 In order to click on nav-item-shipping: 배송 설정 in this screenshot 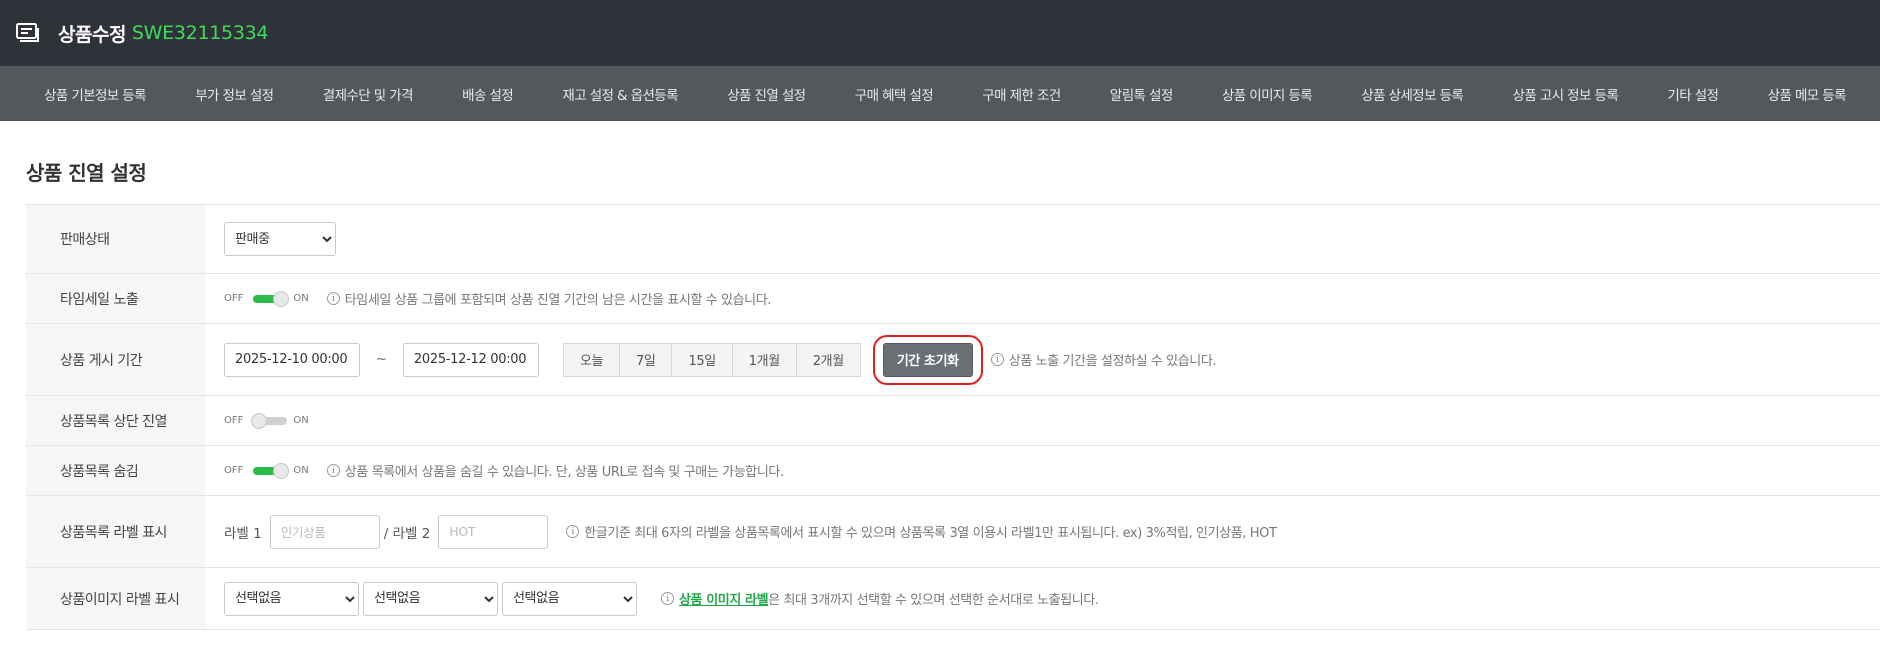, I will do `click(488, 94)`.